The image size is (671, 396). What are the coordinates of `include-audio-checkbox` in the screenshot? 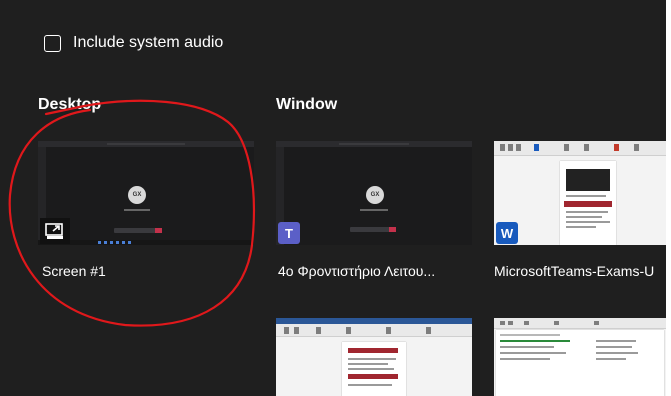 It's located at (52, 43).